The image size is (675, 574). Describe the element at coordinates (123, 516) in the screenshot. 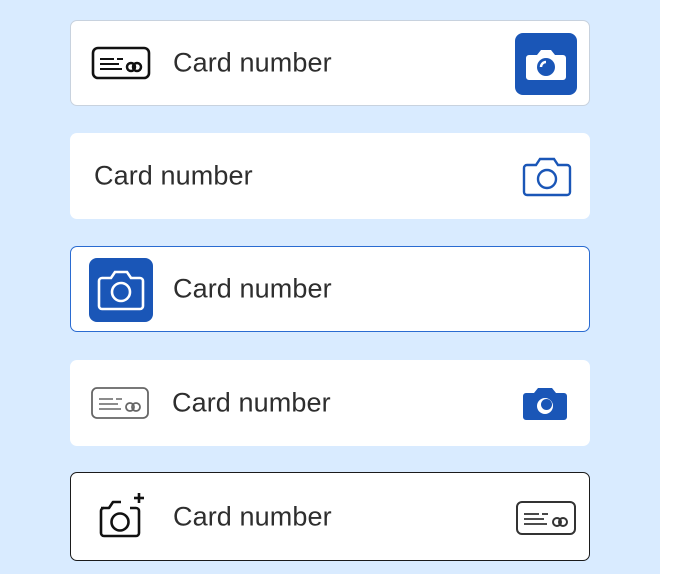

I see `add-photo-icon` at that location.